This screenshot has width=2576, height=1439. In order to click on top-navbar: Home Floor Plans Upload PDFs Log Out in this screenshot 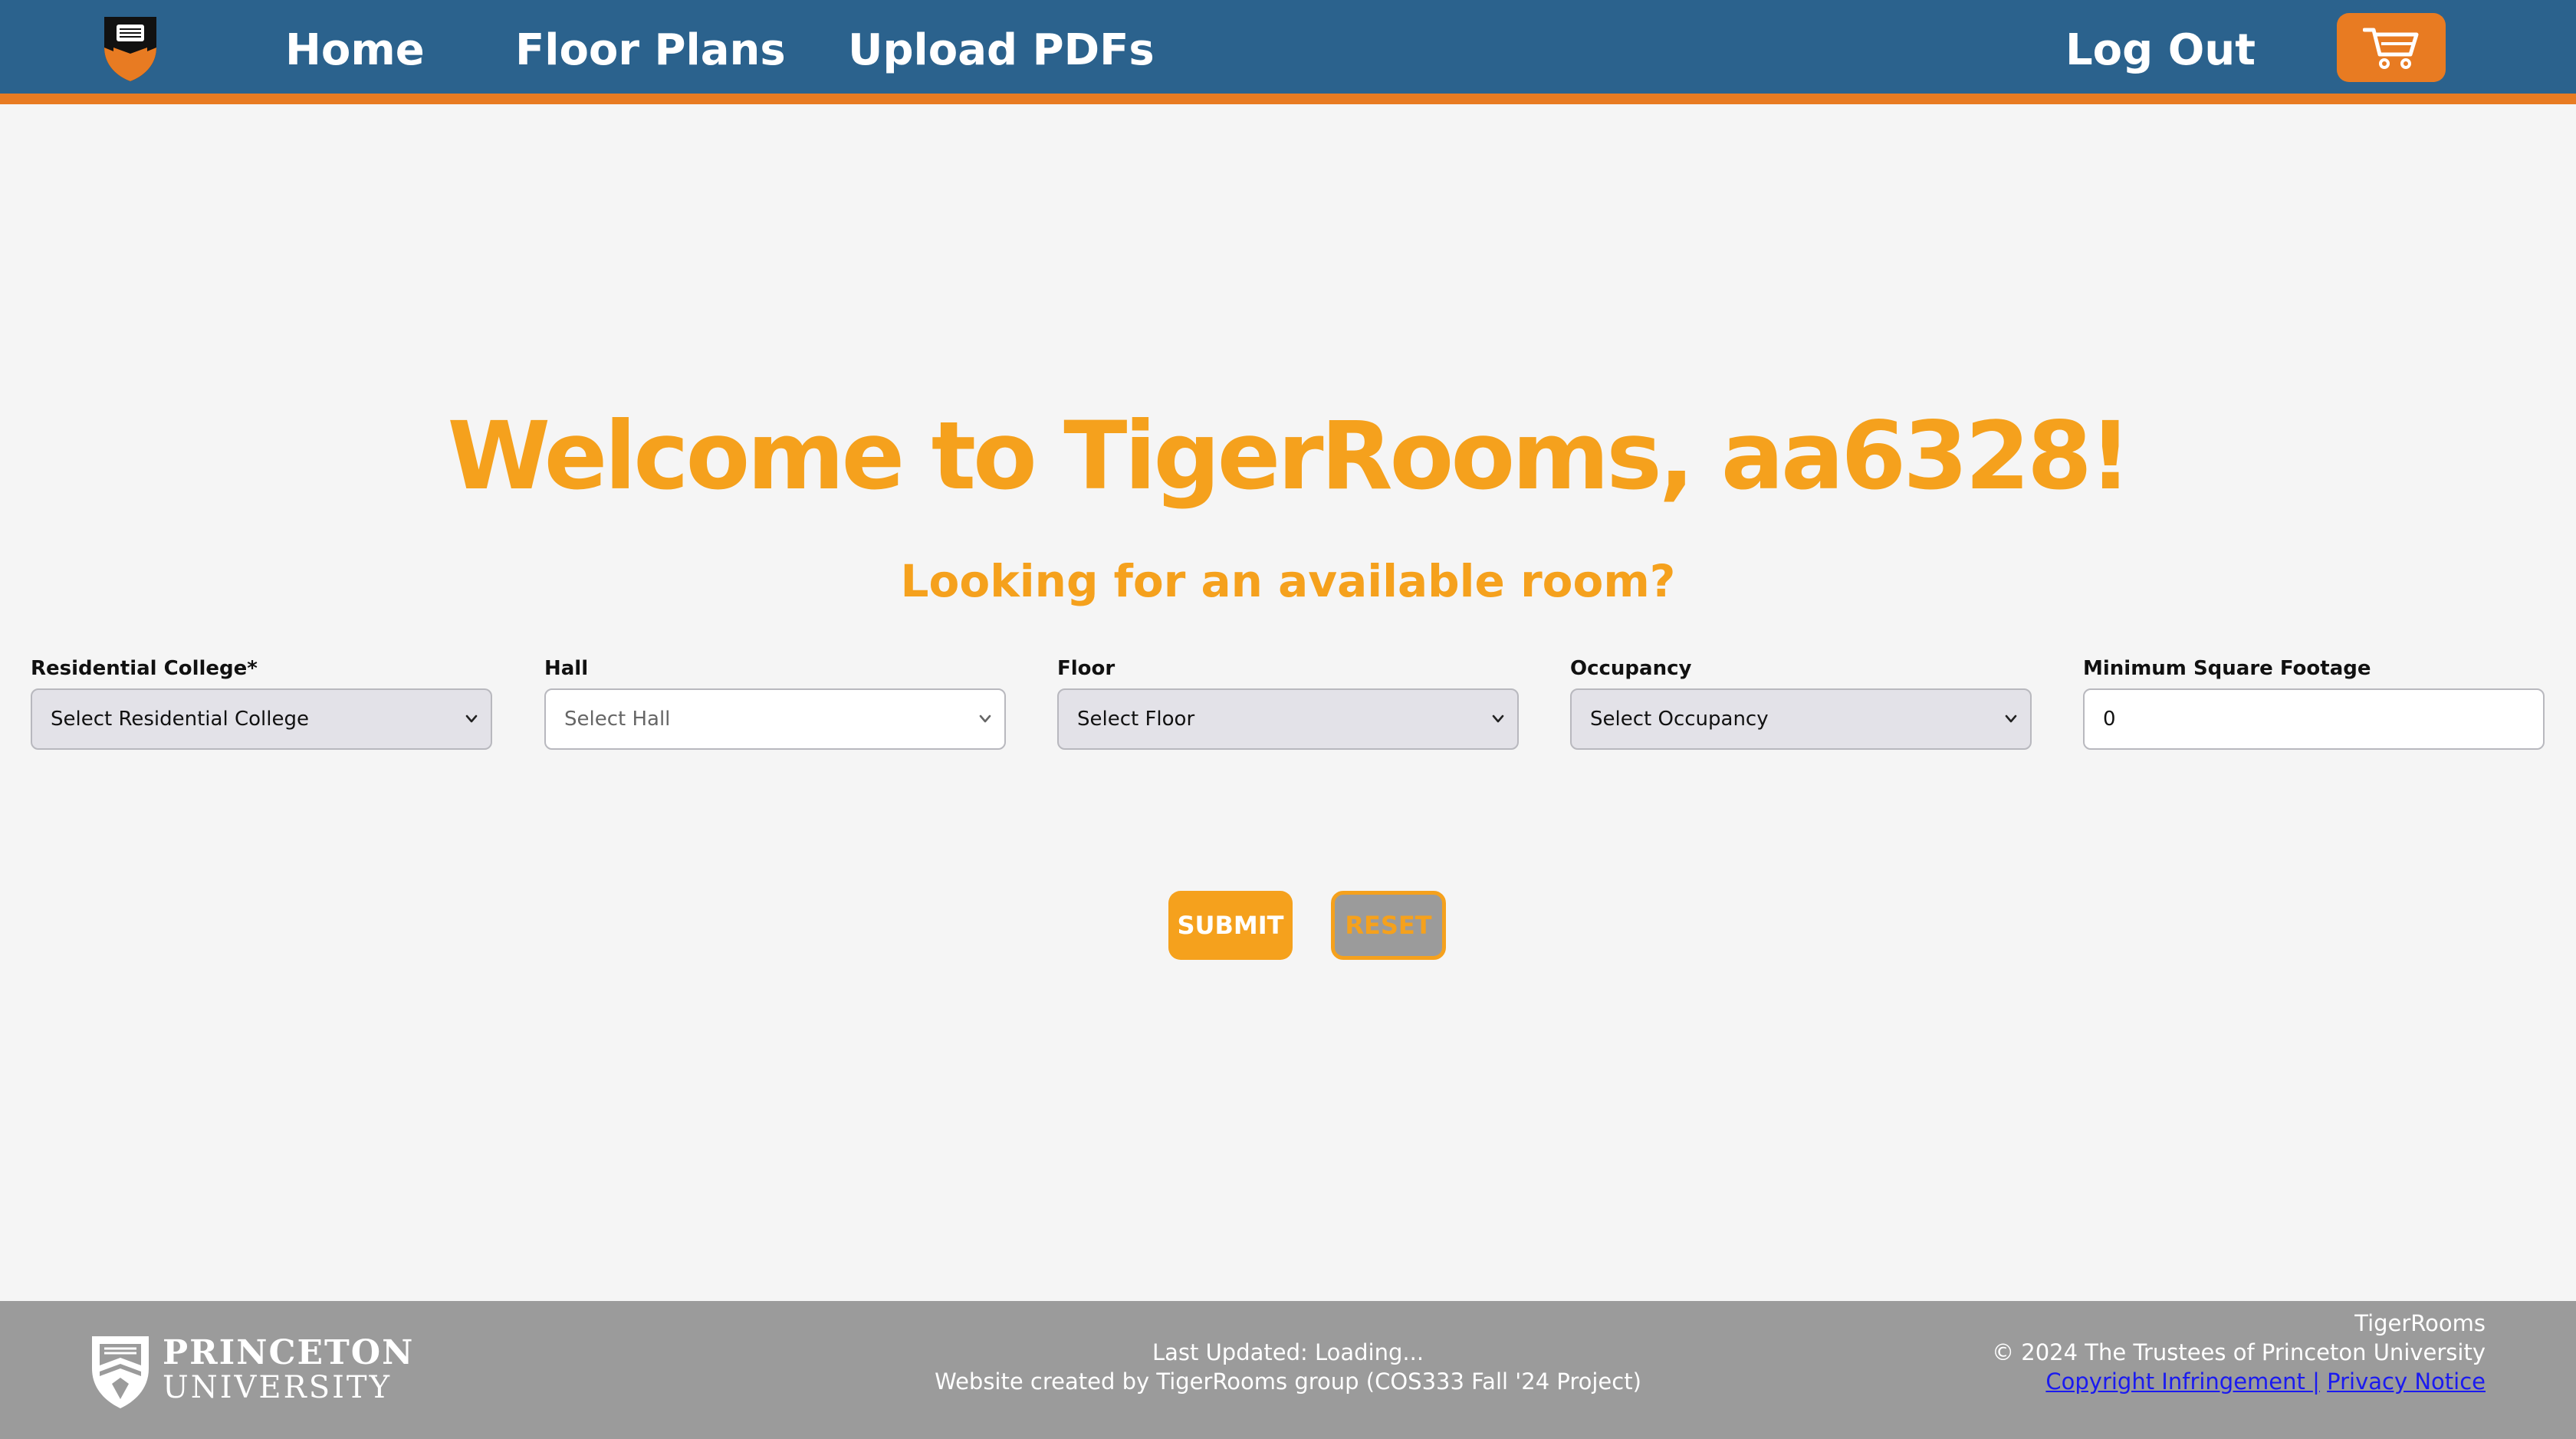, I will do `click(1288, 52)`.